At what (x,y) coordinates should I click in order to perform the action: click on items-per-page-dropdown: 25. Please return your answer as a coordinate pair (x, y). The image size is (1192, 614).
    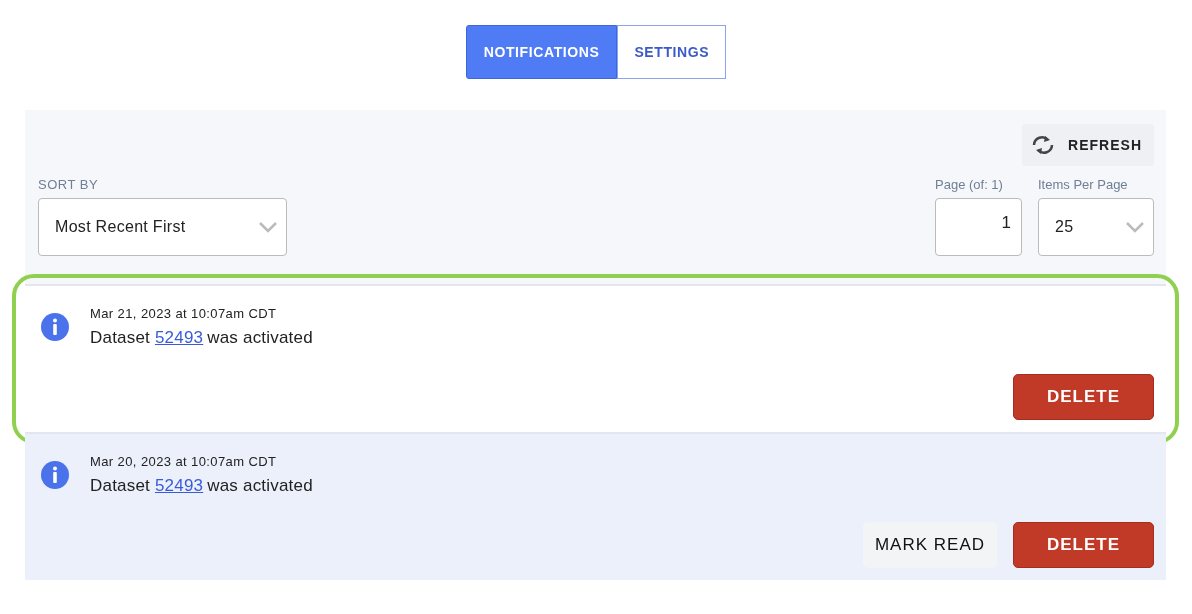
    Looking at the image, I should click on (1096, 227).